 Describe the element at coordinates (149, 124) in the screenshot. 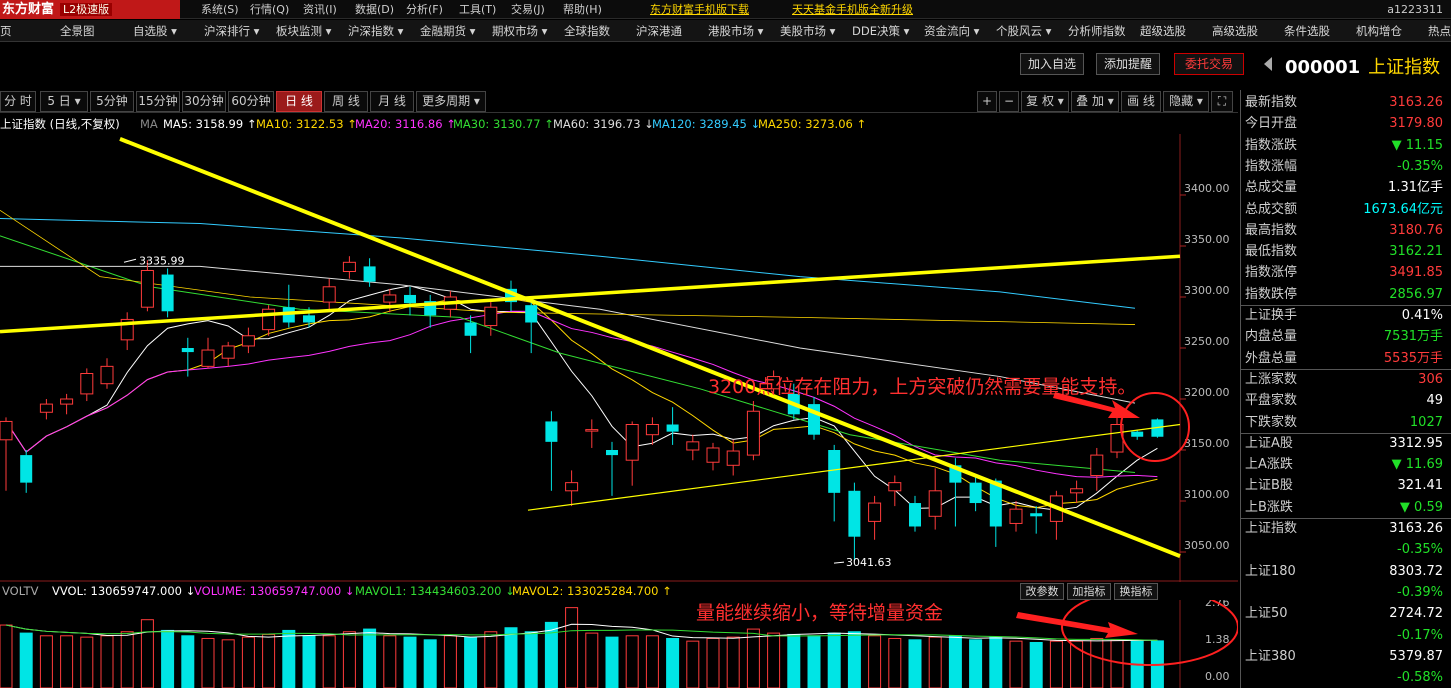

I see `ma-legend-item: MA` at that location.